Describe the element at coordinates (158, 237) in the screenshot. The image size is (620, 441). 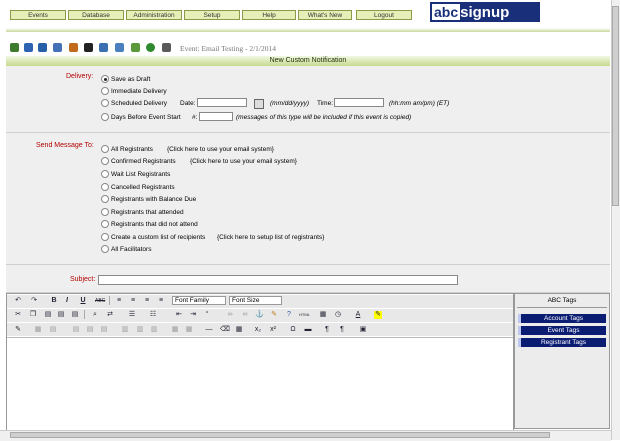
I see `recipient-label: Create a custom list of recipients` at that location.